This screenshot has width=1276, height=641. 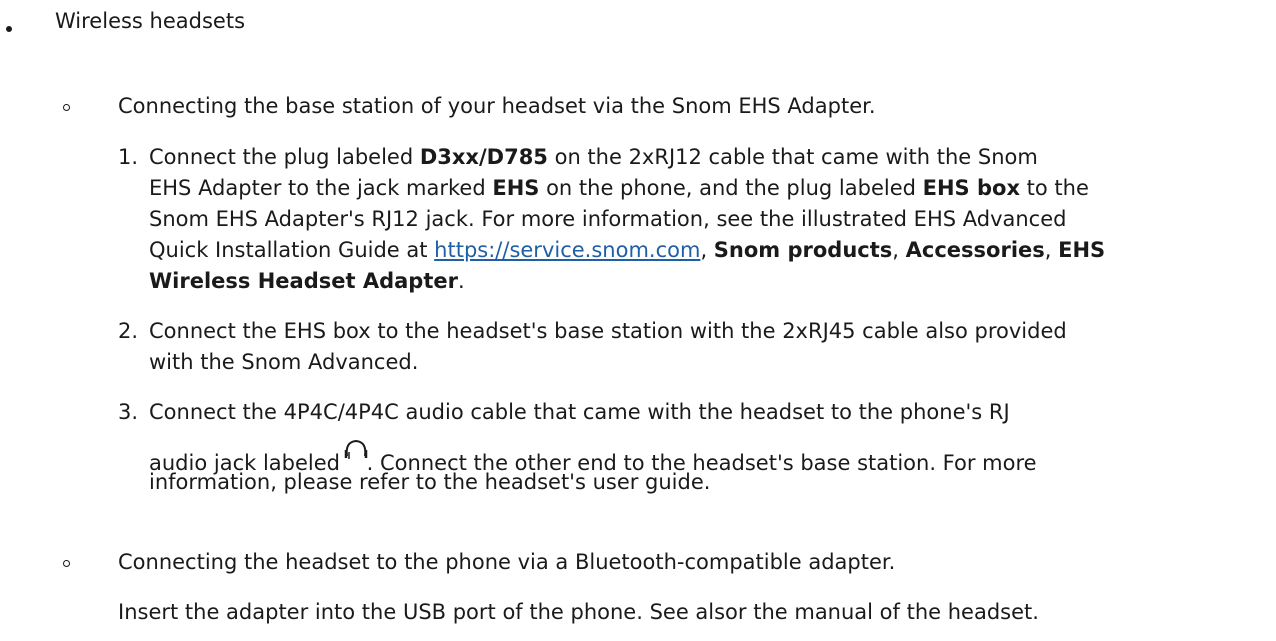 What do you see at coordinates (567, 250) in the screenshot?
I see `service-snom-link: https://service.snom.com` at bounding box center [567, 250].